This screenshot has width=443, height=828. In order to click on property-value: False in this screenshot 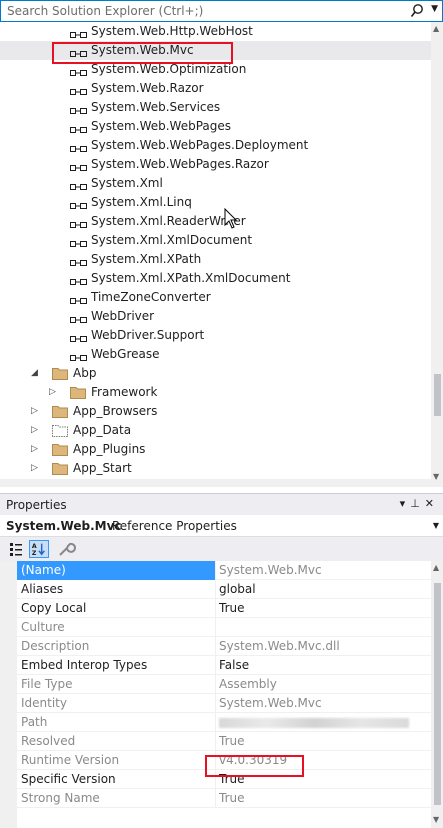, I will do `click(234, 665)`.